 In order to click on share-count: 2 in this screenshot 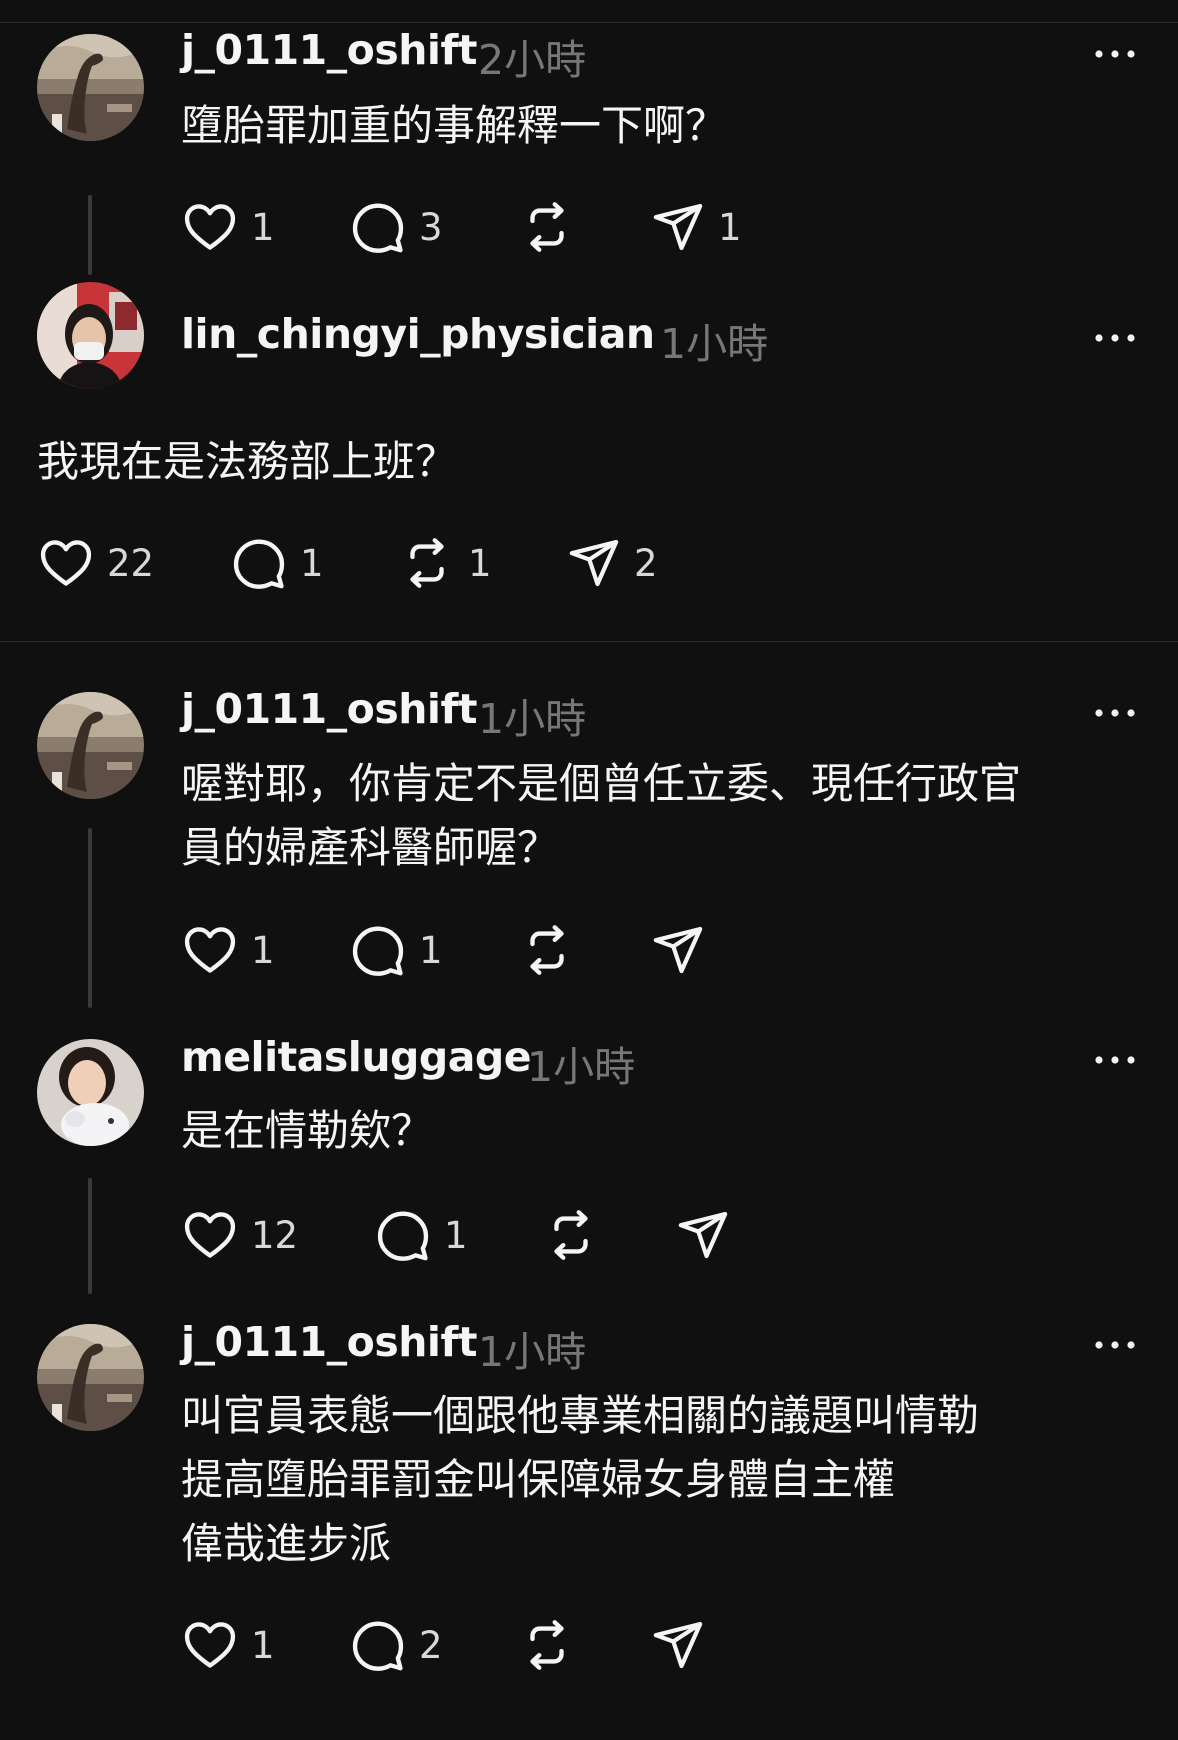, I will do `click(646, 563)`.